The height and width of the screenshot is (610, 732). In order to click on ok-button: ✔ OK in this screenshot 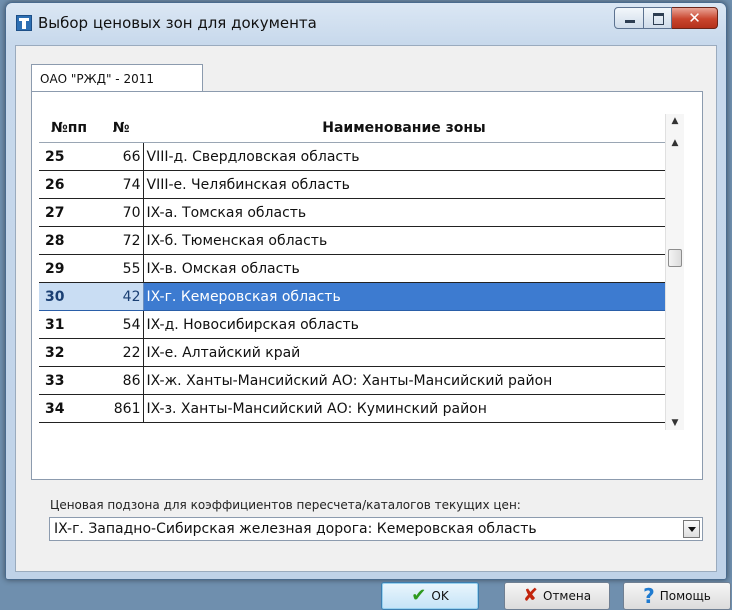, I will do `click(430, 596)`.